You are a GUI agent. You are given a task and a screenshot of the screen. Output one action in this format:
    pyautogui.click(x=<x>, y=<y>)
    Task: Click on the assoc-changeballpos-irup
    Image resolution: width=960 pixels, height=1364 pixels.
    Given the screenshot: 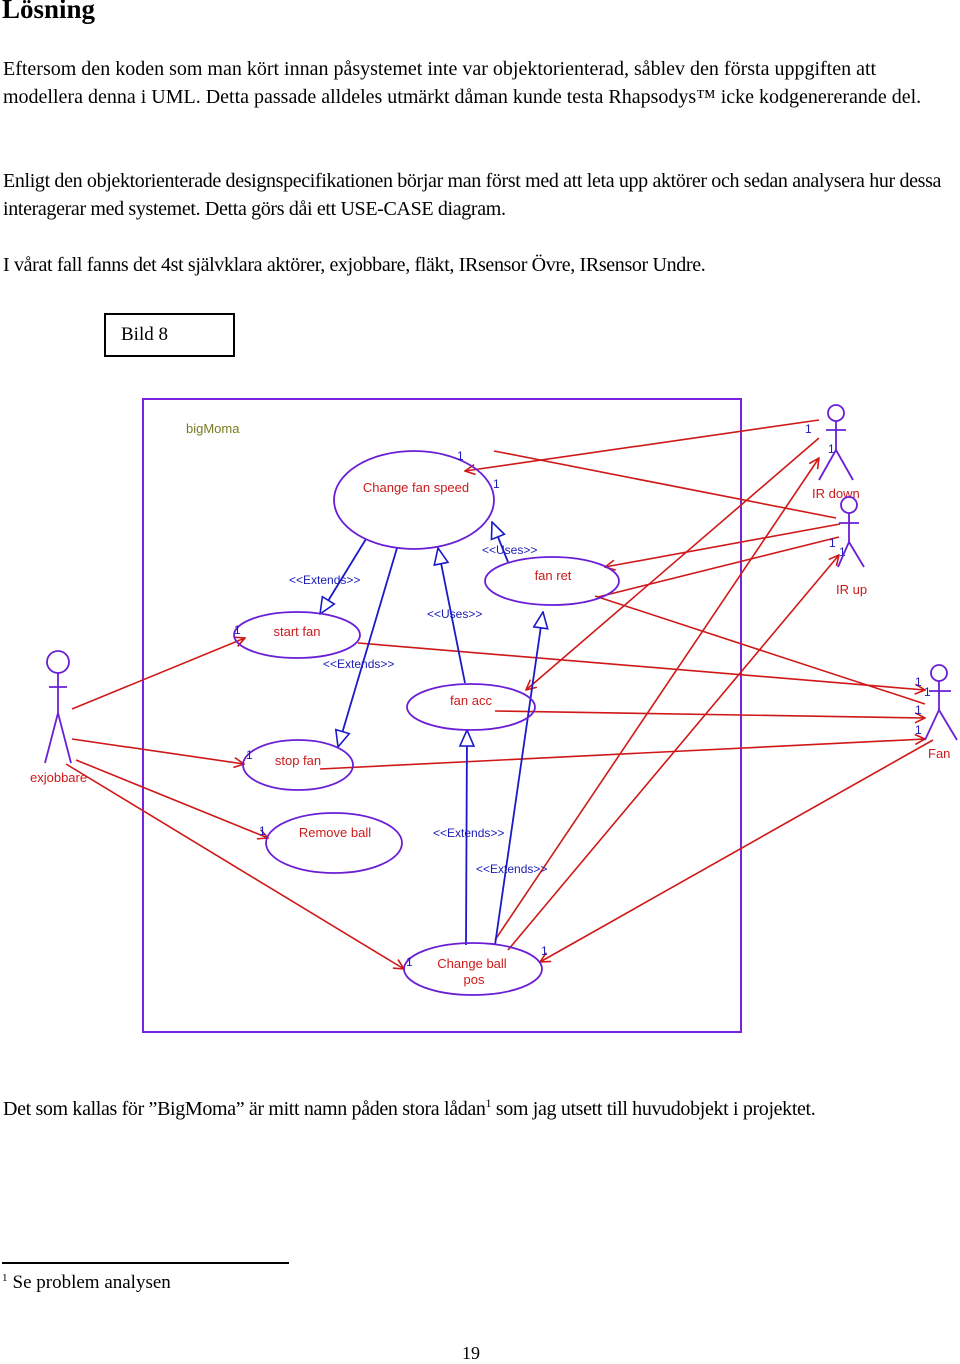 What is the action you would take?
    pyautogui.click(x=673, y=753)
    